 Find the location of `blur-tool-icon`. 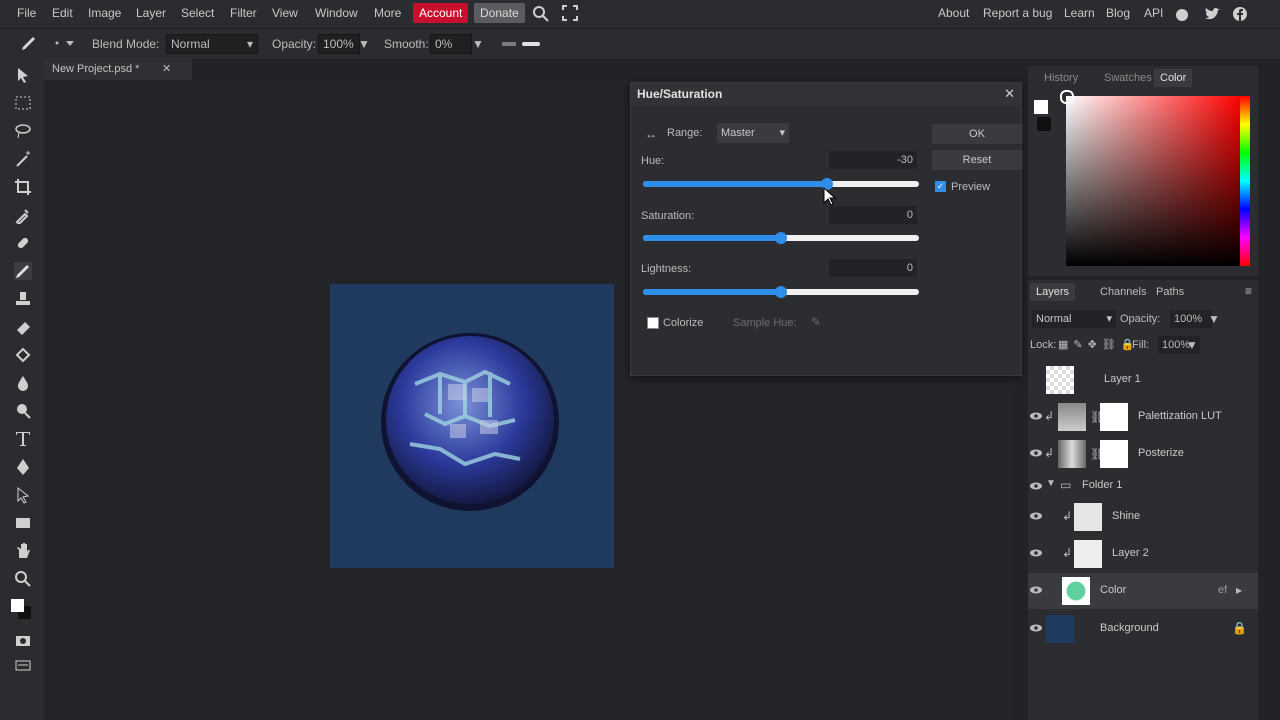

blur-tool-icon is located at coordinates (23, 383).